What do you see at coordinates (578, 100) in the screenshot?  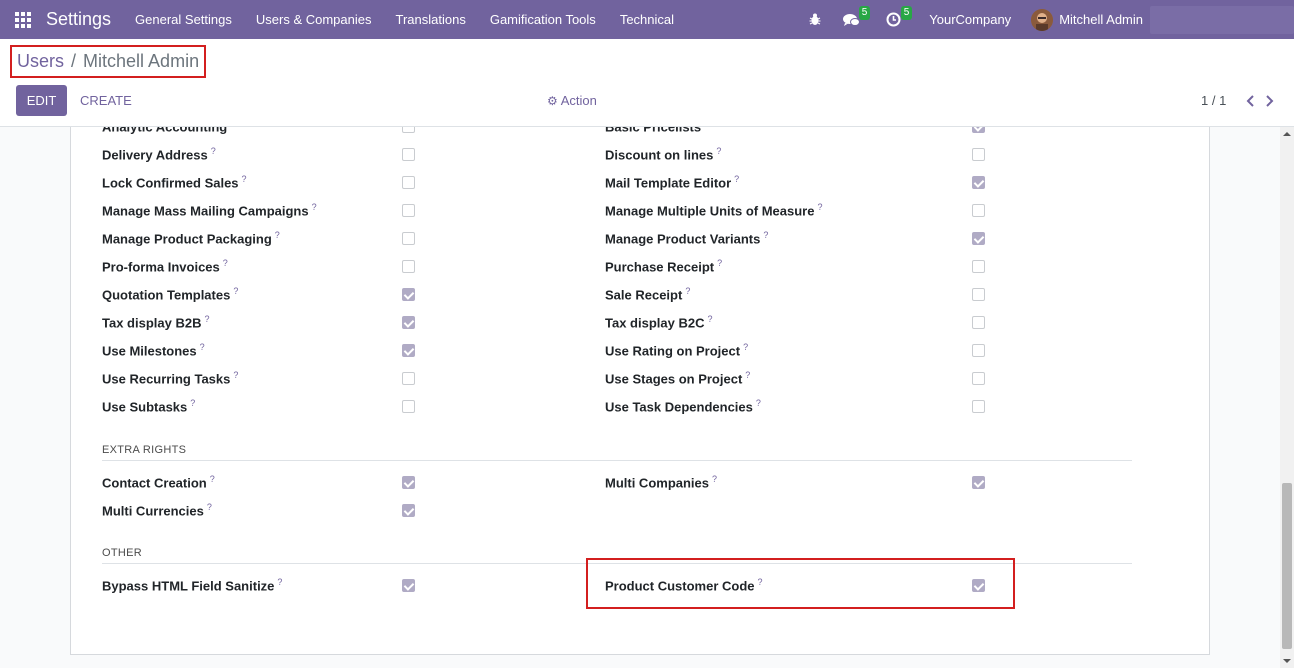 I see `action-label: Action` at bounding box center [578, 100].